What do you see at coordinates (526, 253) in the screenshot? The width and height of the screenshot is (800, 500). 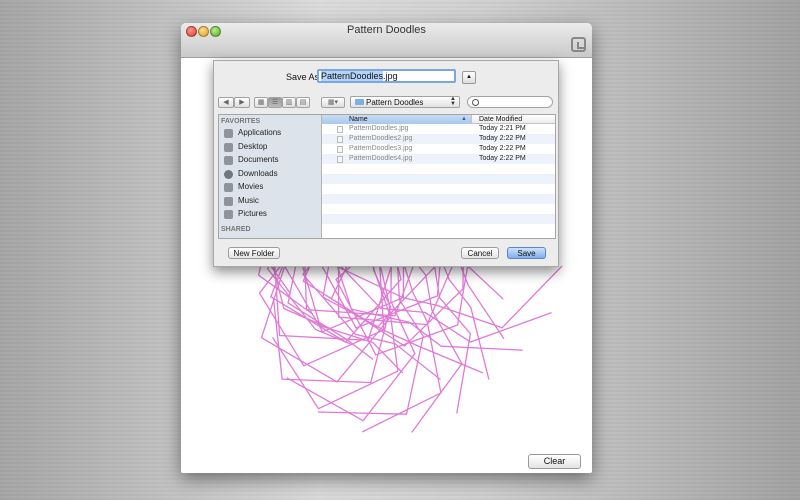 I see `save-button: Save` at bounding box center [526, 253].